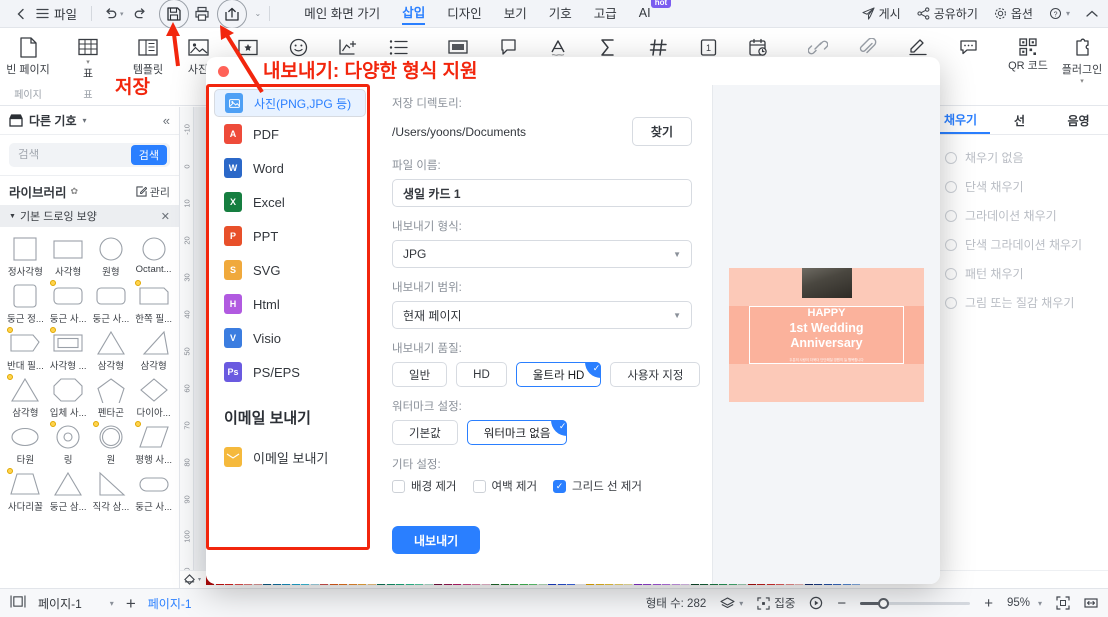  I want to click on filename-input: 생일 카드 1, so click(542, 193).